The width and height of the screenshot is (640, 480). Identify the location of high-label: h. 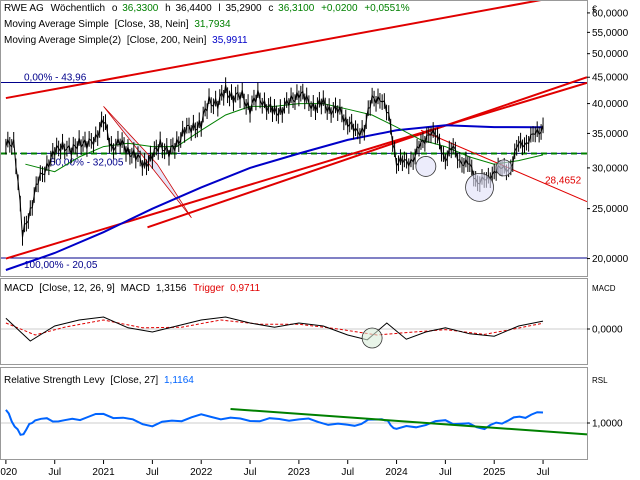
(168, 8).